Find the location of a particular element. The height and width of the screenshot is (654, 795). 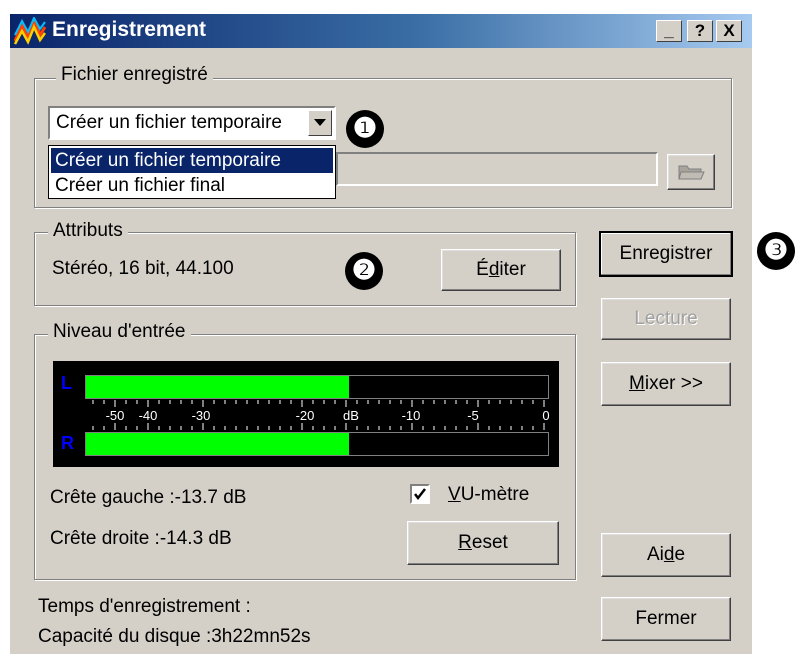

file-path-field is located at coordinates (497, 169).